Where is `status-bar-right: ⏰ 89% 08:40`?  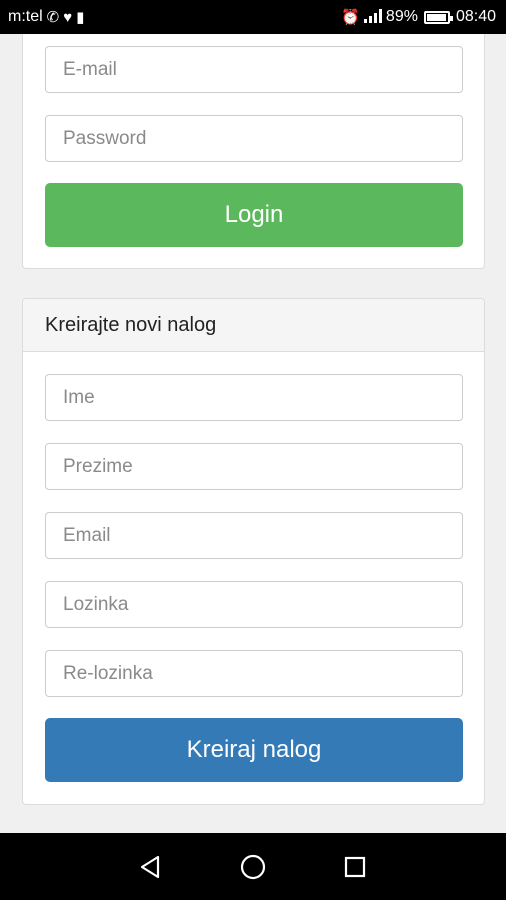
status-bar-right: ⏰ 89% 08:40 is located at coordinates (418, 17).